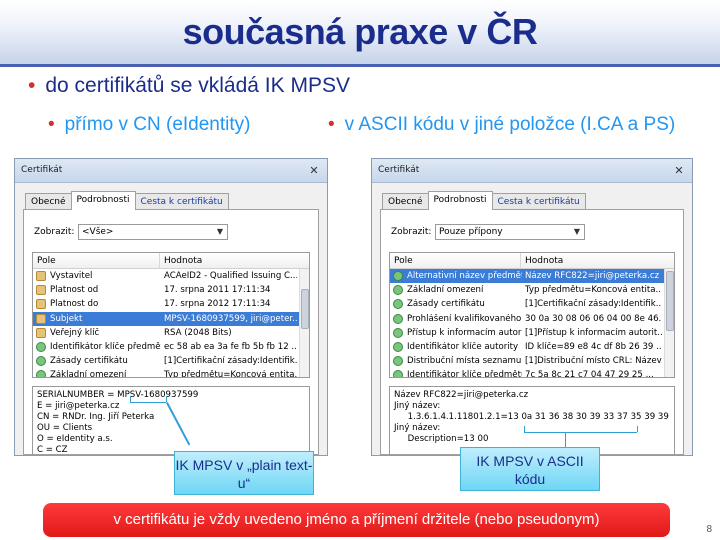 This screenshot has width=720, height=540. I want to click on detail-line: Description=13 00, so click(441, 439).